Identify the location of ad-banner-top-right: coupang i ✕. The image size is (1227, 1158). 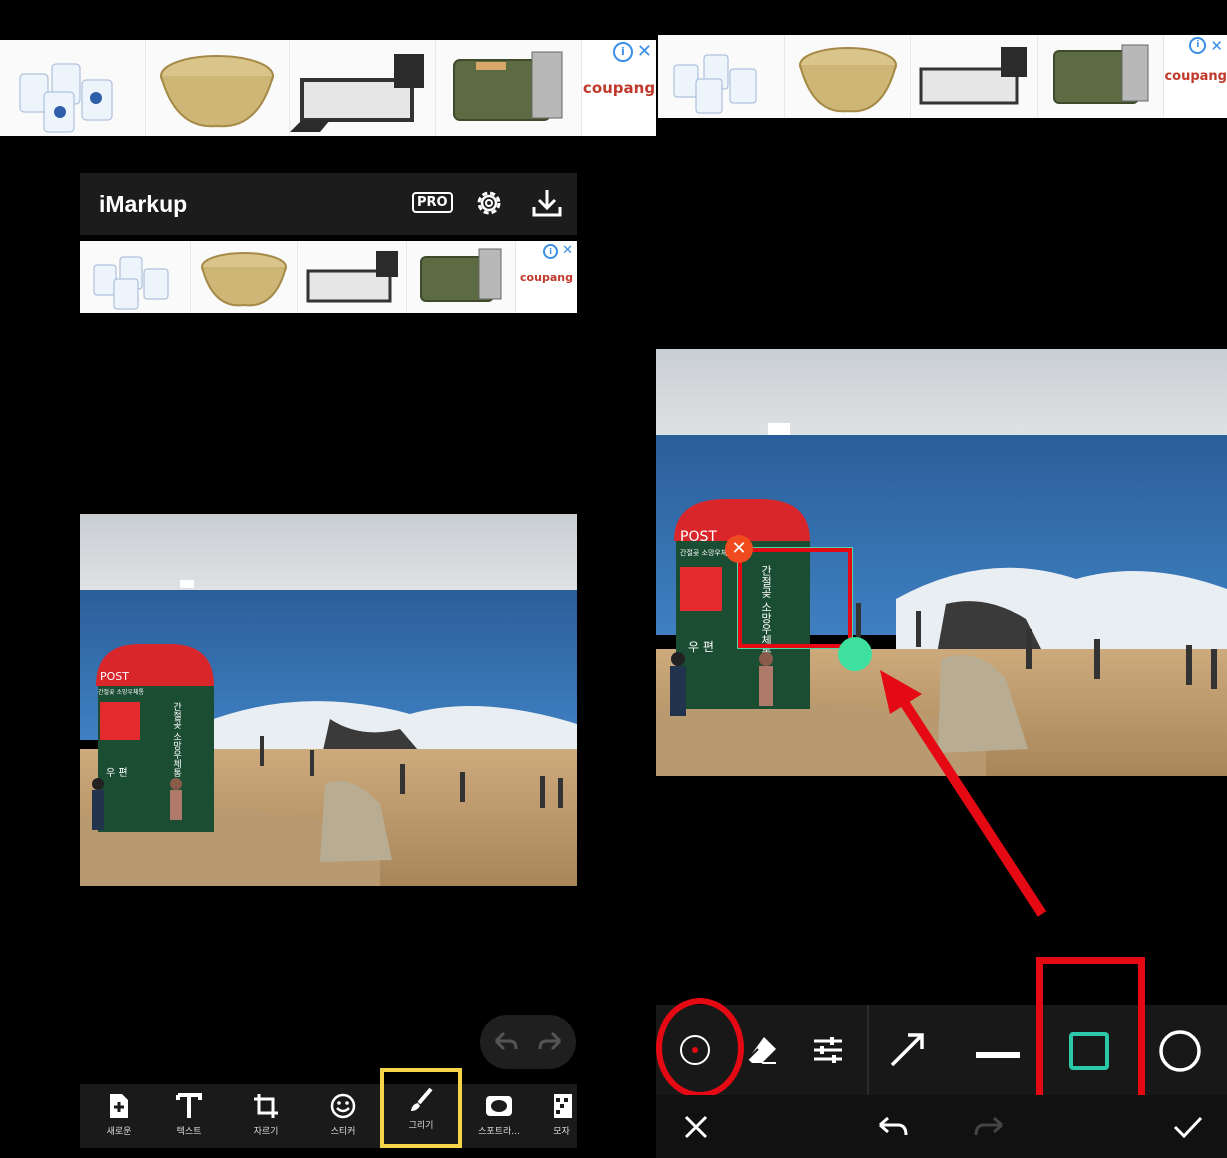
(942, 76).